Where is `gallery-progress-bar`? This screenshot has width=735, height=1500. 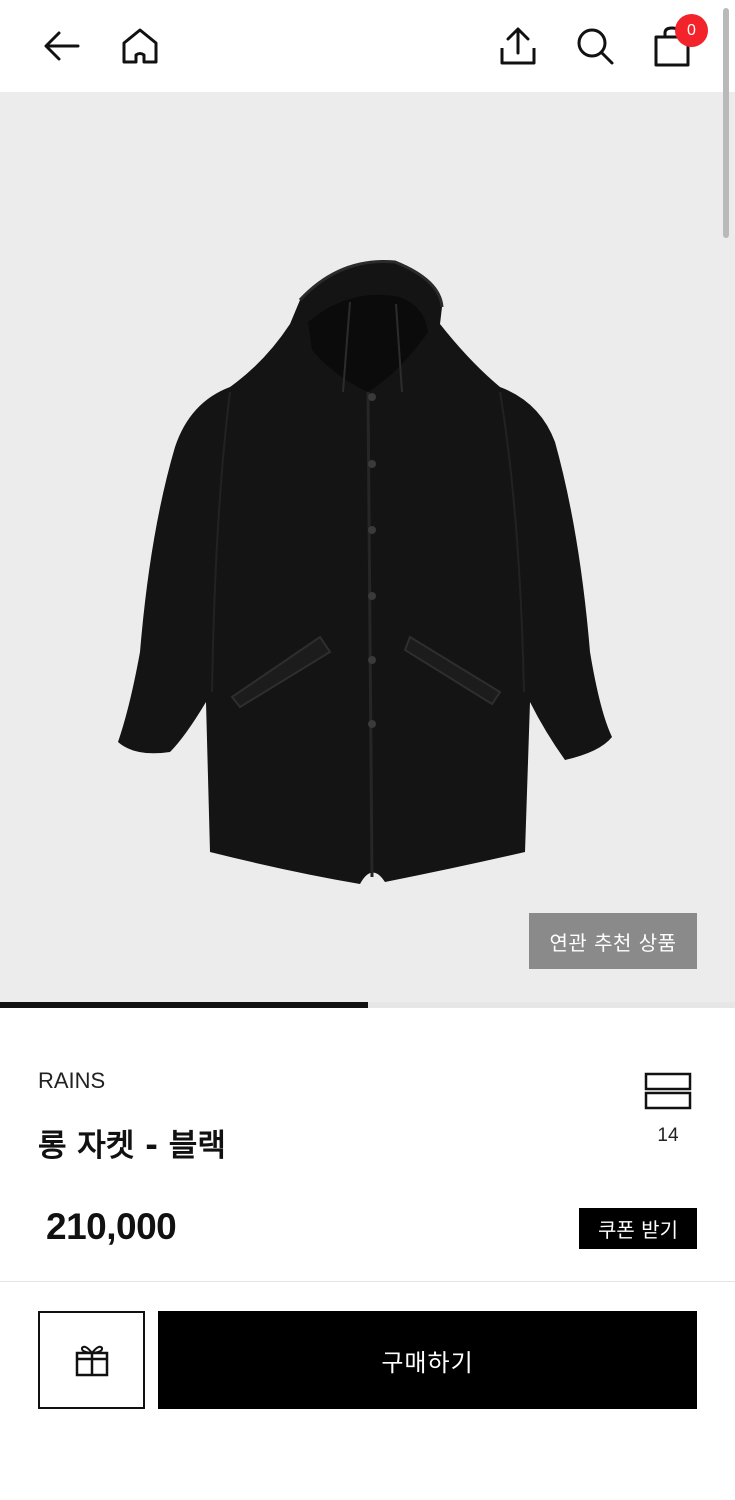 gallery-progress-bar is located at coordinates (367, 1005).